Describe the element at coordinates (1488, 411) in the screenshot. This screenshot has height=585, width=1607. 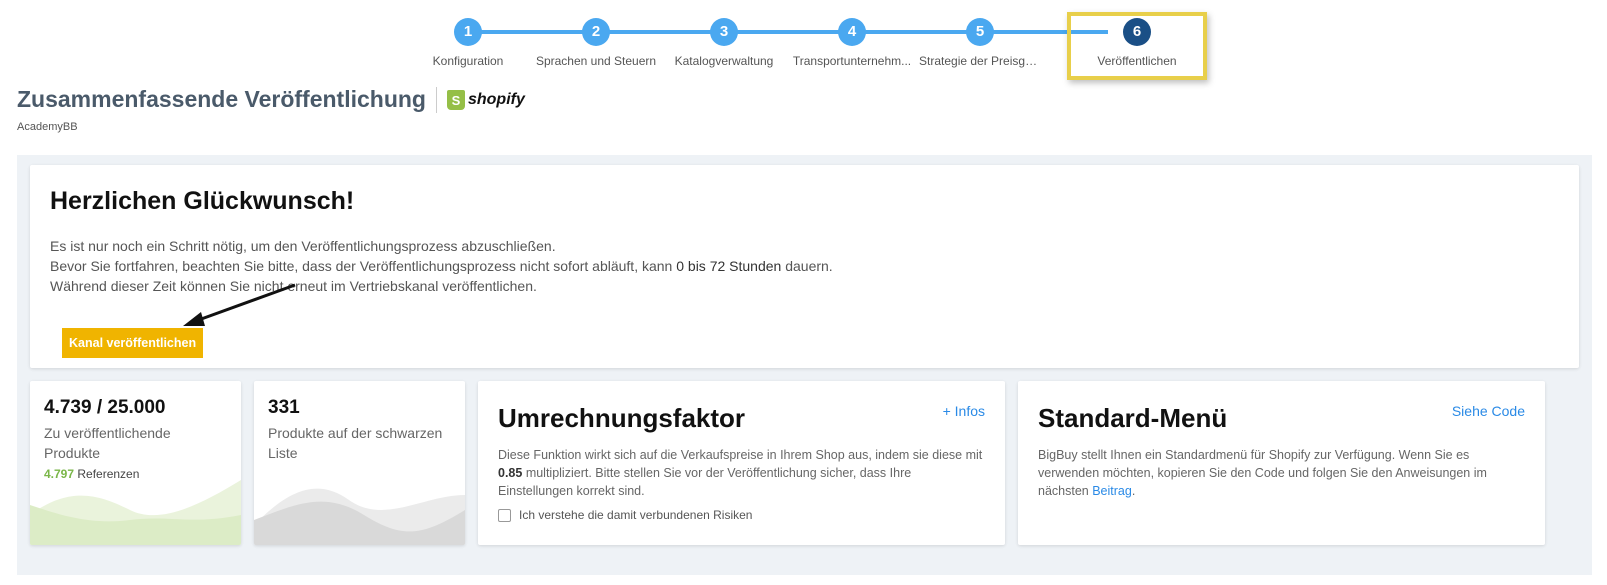
I see `view-code-link: Siehe Code` at that location.